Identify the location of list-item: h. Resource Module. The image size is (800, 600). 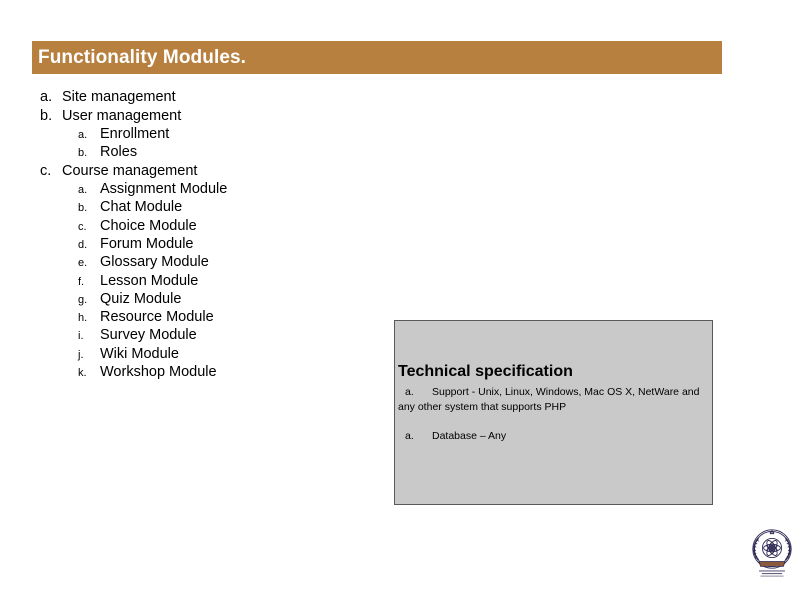
(201, 317).